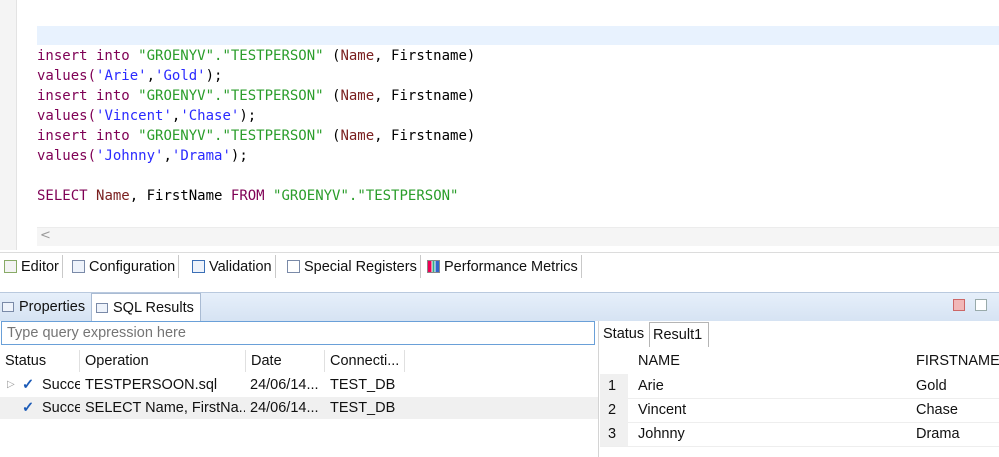 The width and height of the screenshot is (999, 457). What do you see at coordinates (799, 434) in the screenshot?
I see `result-row: 3 Johnny Drama` at bounding box center [799, 434].